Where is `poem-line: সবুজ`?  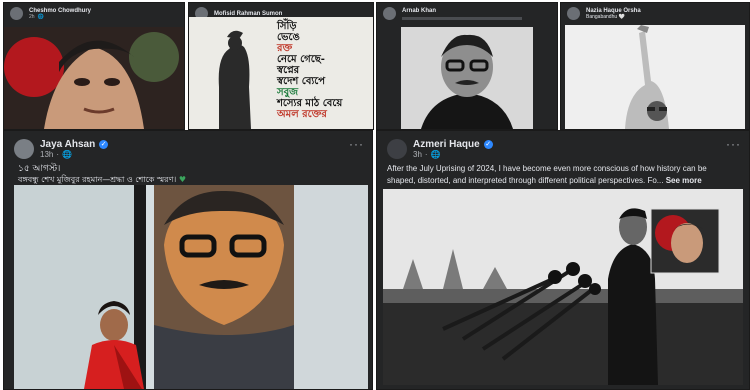 poem-line: সবুজ is located at coordinates (288, 92).